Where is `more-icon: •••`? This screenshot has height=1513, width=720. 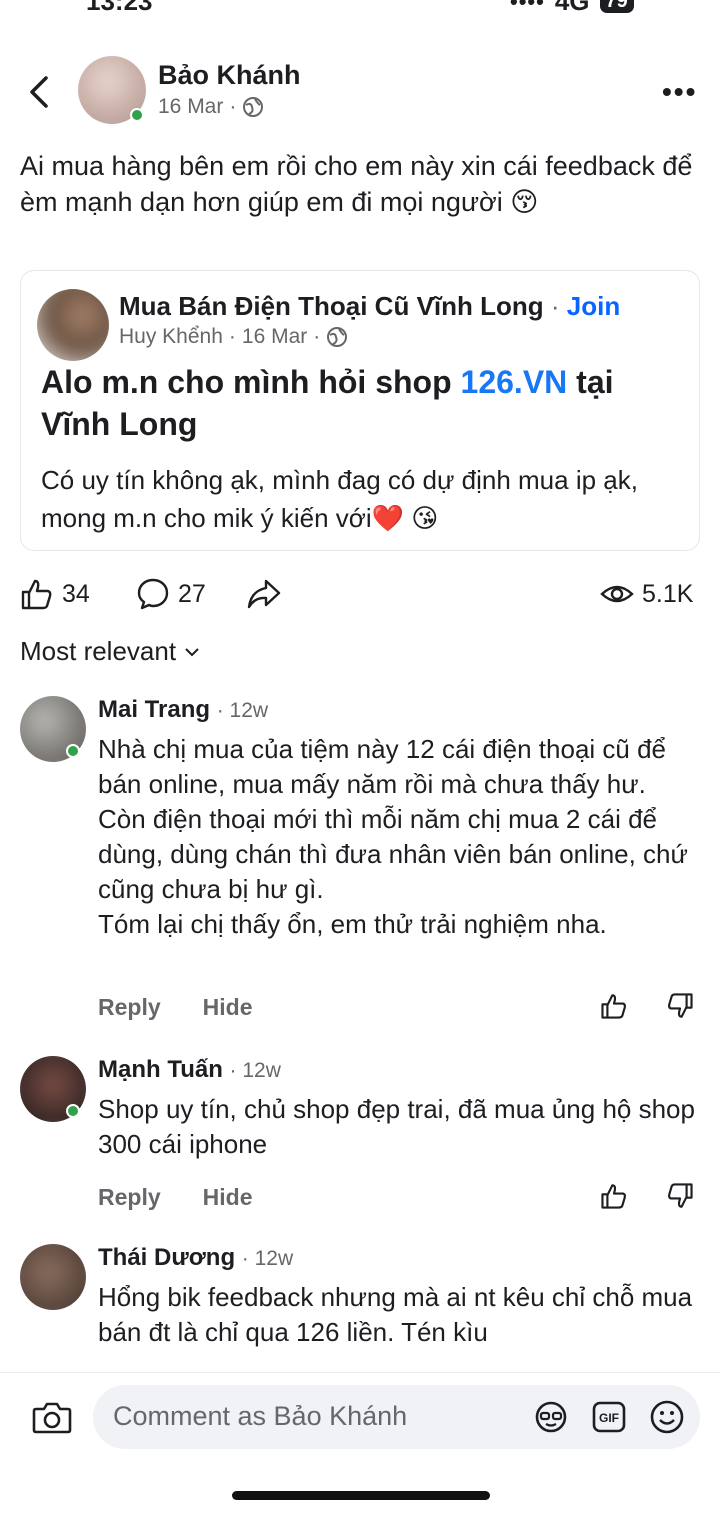 more-icon: ••• is located at coordinates (679, 92).